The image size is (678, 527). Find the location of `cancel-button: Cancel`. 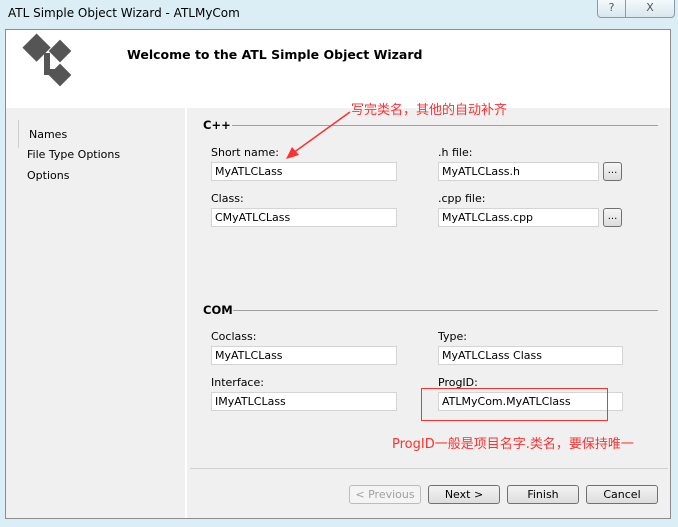

cancel-button: Cancel is located at coordinates (622, 494).